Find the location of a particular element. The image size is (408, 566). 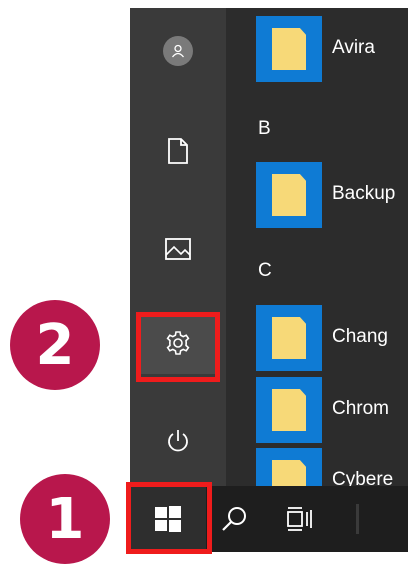

app-name: Cybere is located at coordinates (363, 477).